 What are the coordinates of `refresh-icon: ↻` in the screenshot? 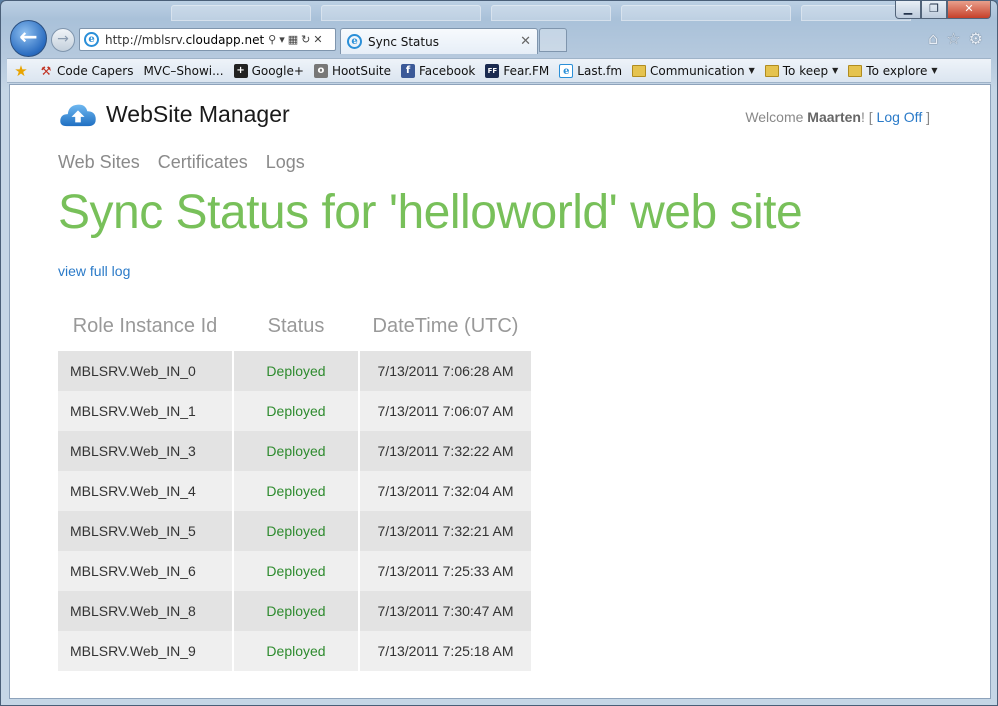 It's located at (305, 39).